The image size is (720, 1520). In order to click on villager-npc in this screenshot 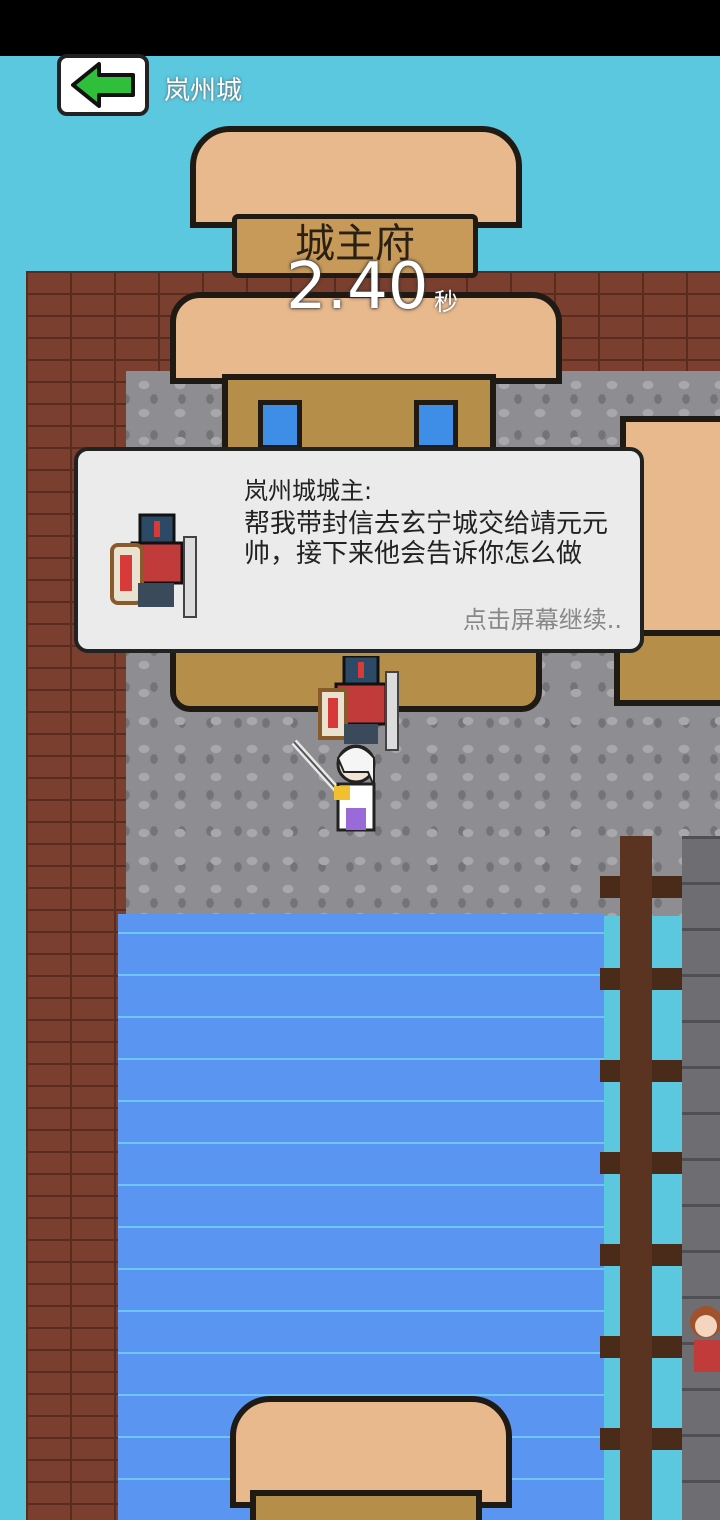, I will do `click(704, 1340)`.